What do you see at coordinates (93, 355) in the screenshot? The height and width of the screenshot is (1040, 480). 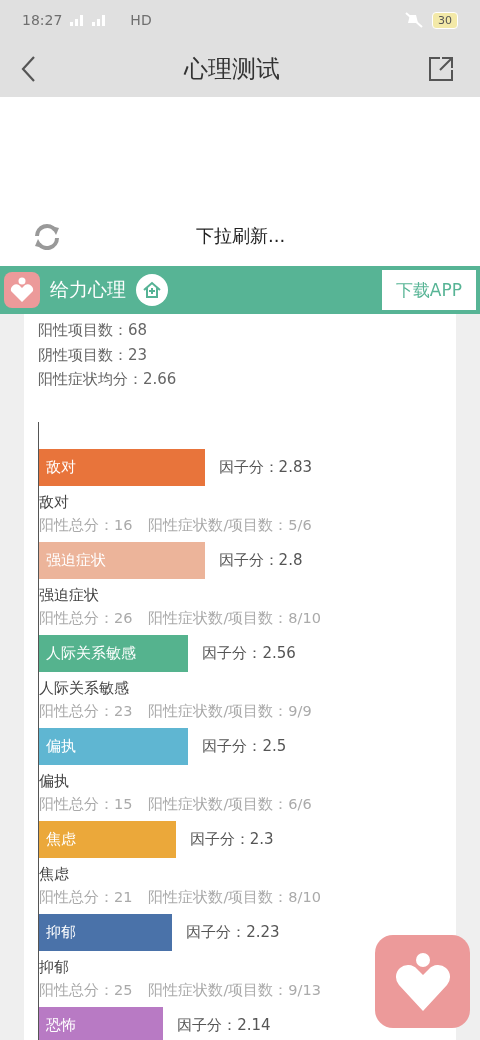 I see `summary-line: 阴性项目数：23` at bounding box center [93, 355].